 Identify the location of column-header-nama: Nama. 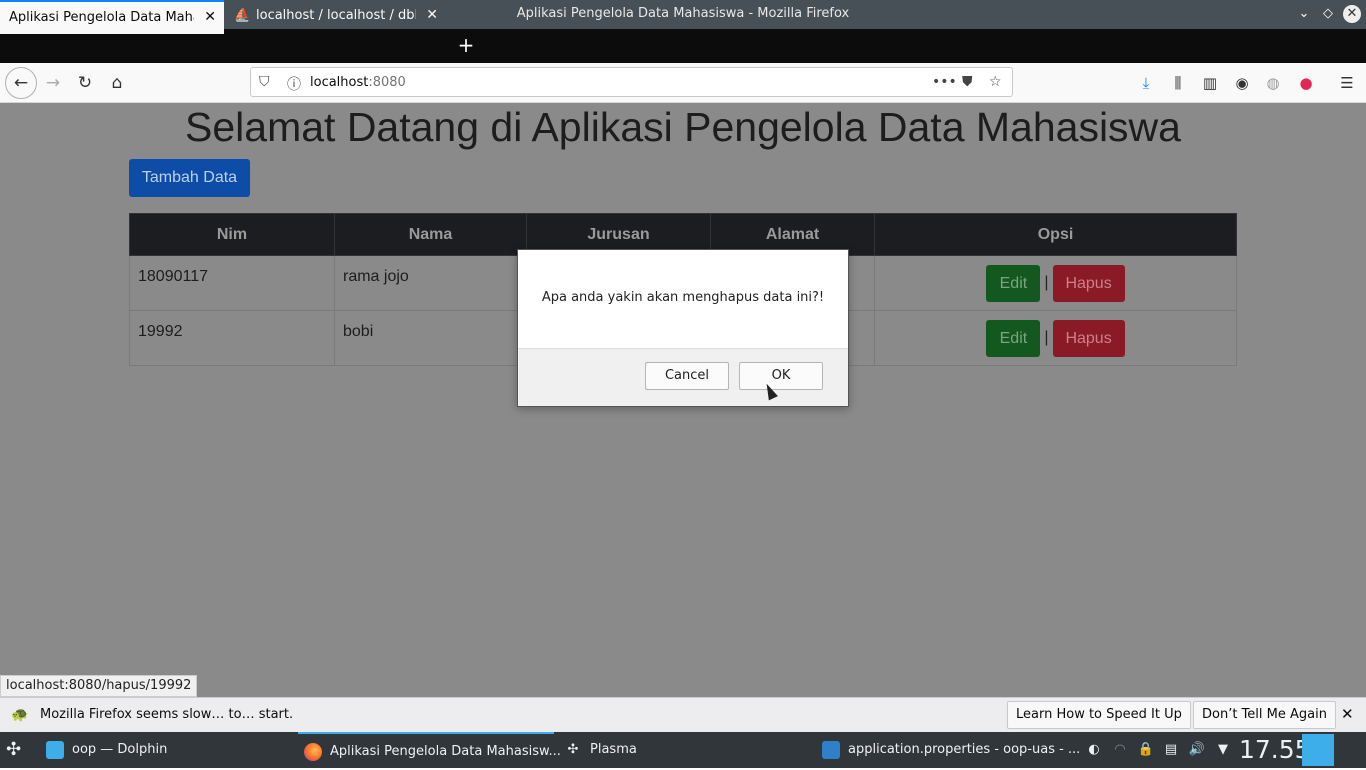
(430, 234).